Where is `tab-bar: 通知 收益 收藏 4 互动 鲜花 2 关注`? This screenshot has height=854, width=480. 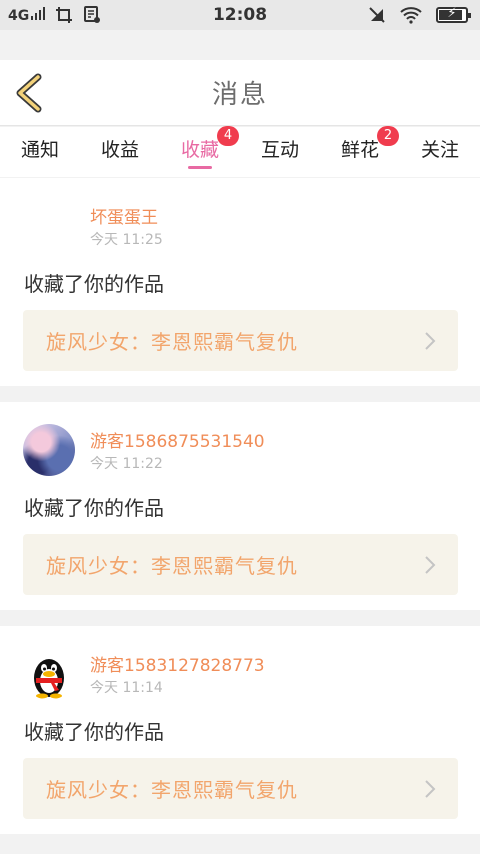
tab-bar: 通知 收益 收藏 4 互动 鲜花 2 关注 is located at coordinates (240, 151).